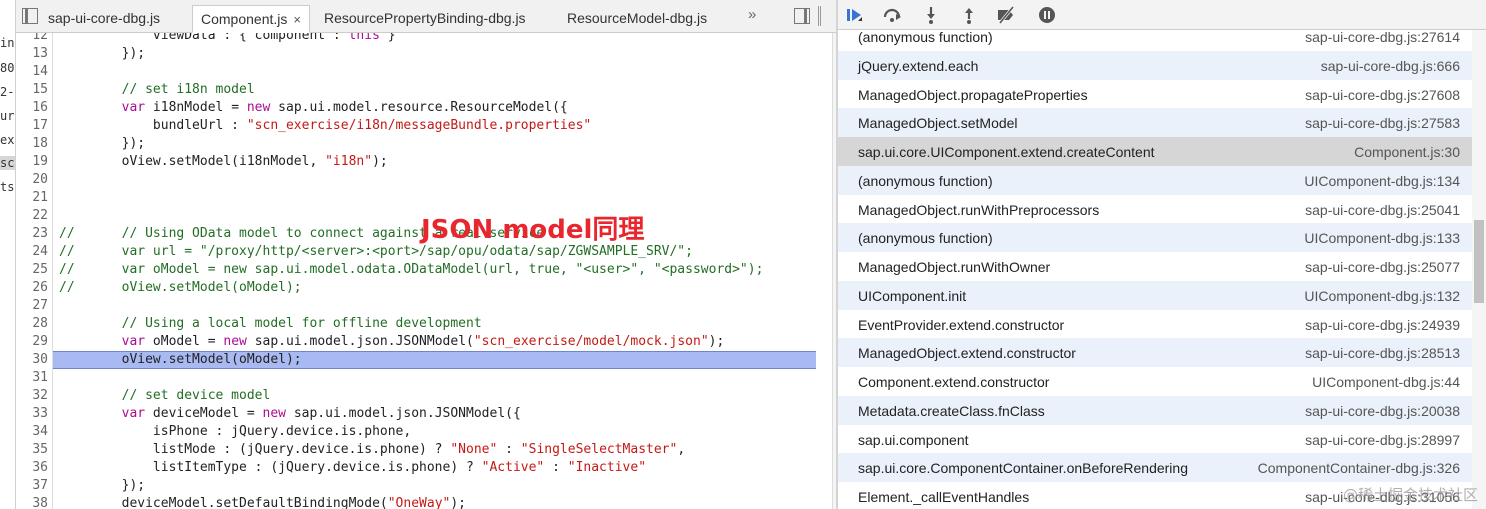  I want to click on callstack-scrollbar-thumb, so click(1479, 261).